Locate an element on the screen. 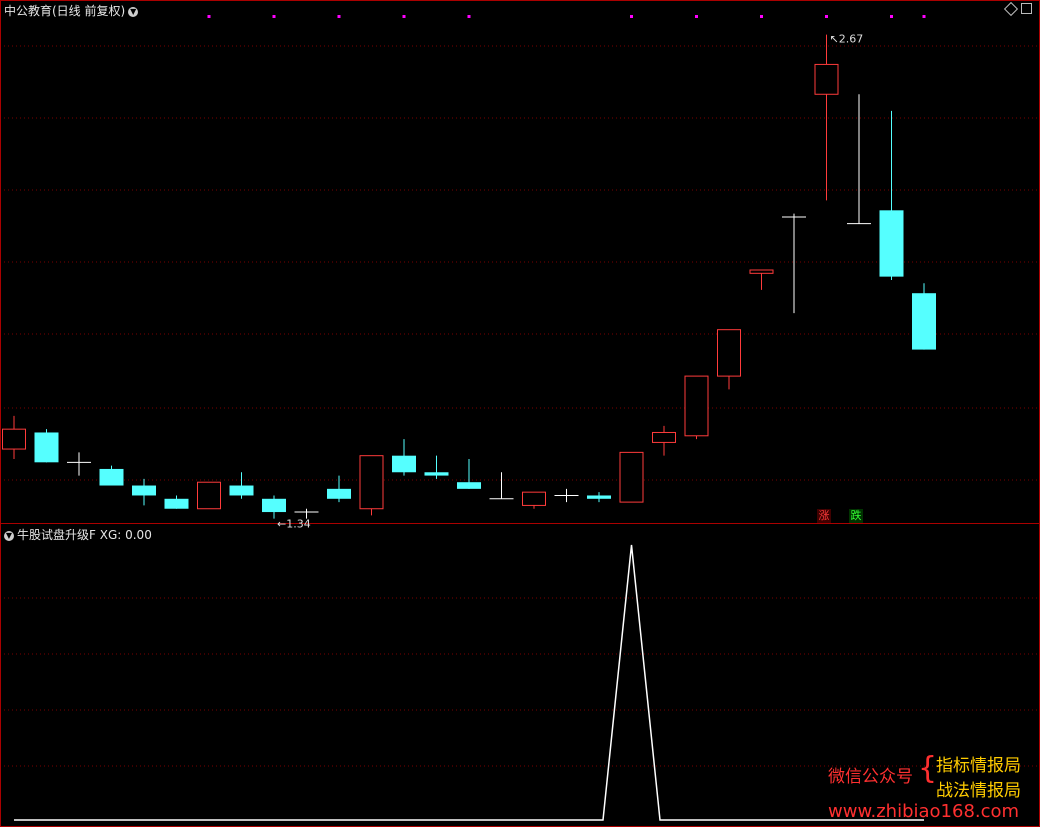 This screenshot has height=827, width=1040. fall-badge: 跌 is located at coordinates (856, 516).